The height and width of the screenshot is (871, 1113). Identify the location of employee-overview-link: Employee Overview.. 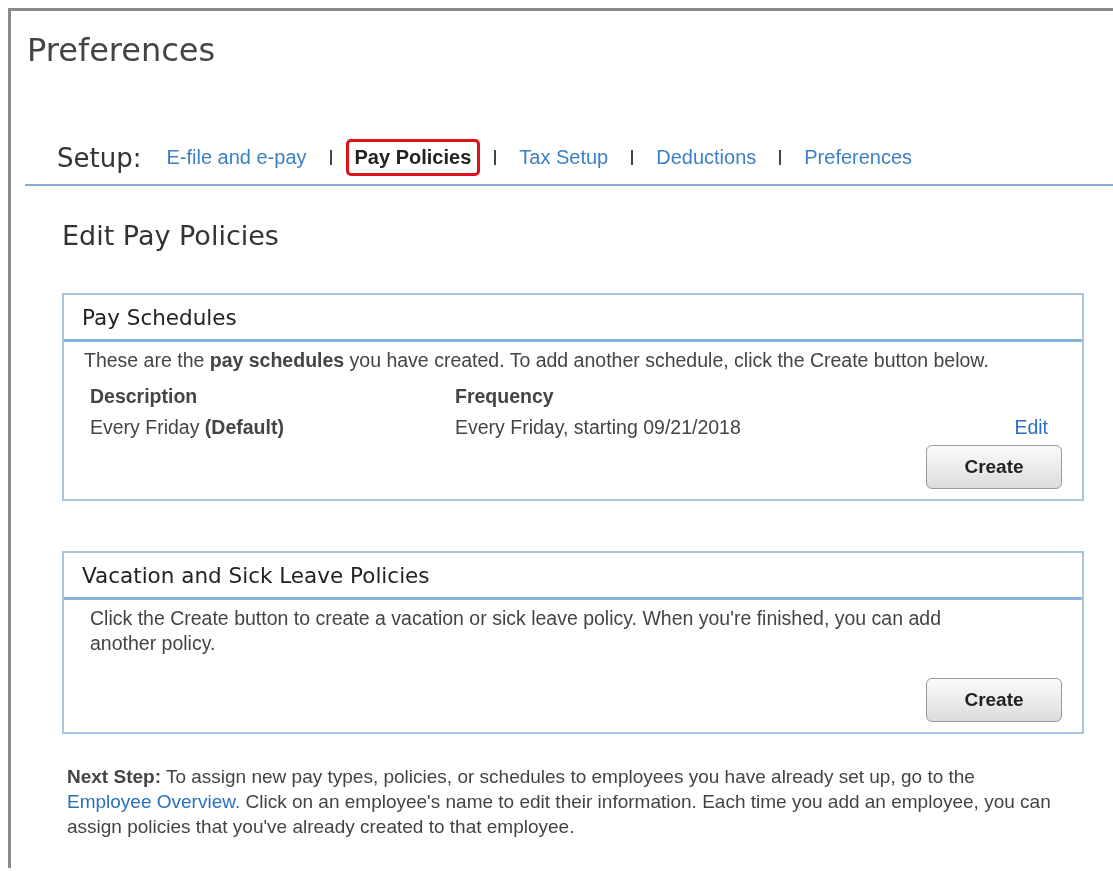
(154, 801).